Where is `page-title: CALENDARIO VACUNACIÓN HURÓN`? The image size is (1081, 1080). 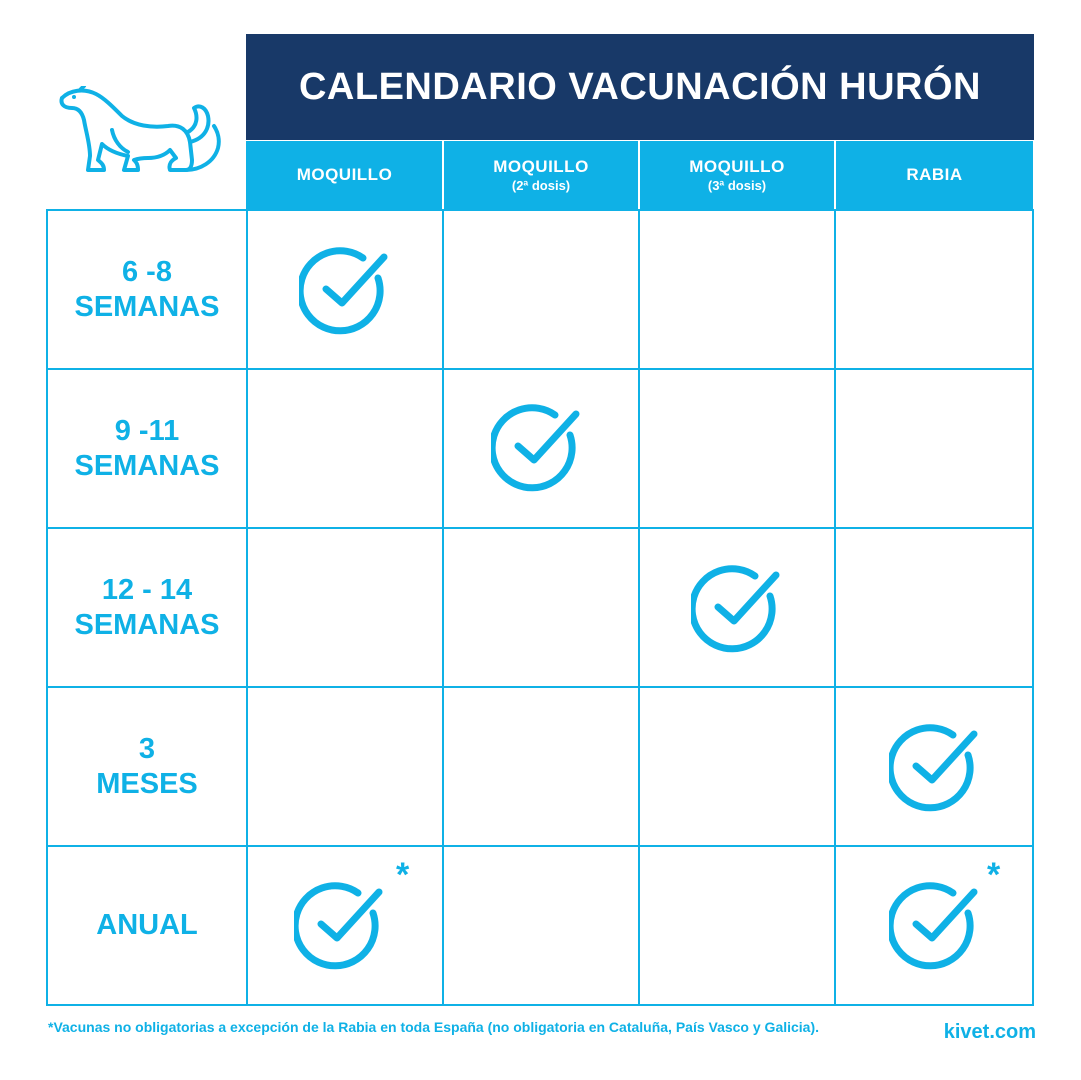
page-title: CALENDARIO VACUNACIÓN HURÓN is located at coordinates (640, 87).